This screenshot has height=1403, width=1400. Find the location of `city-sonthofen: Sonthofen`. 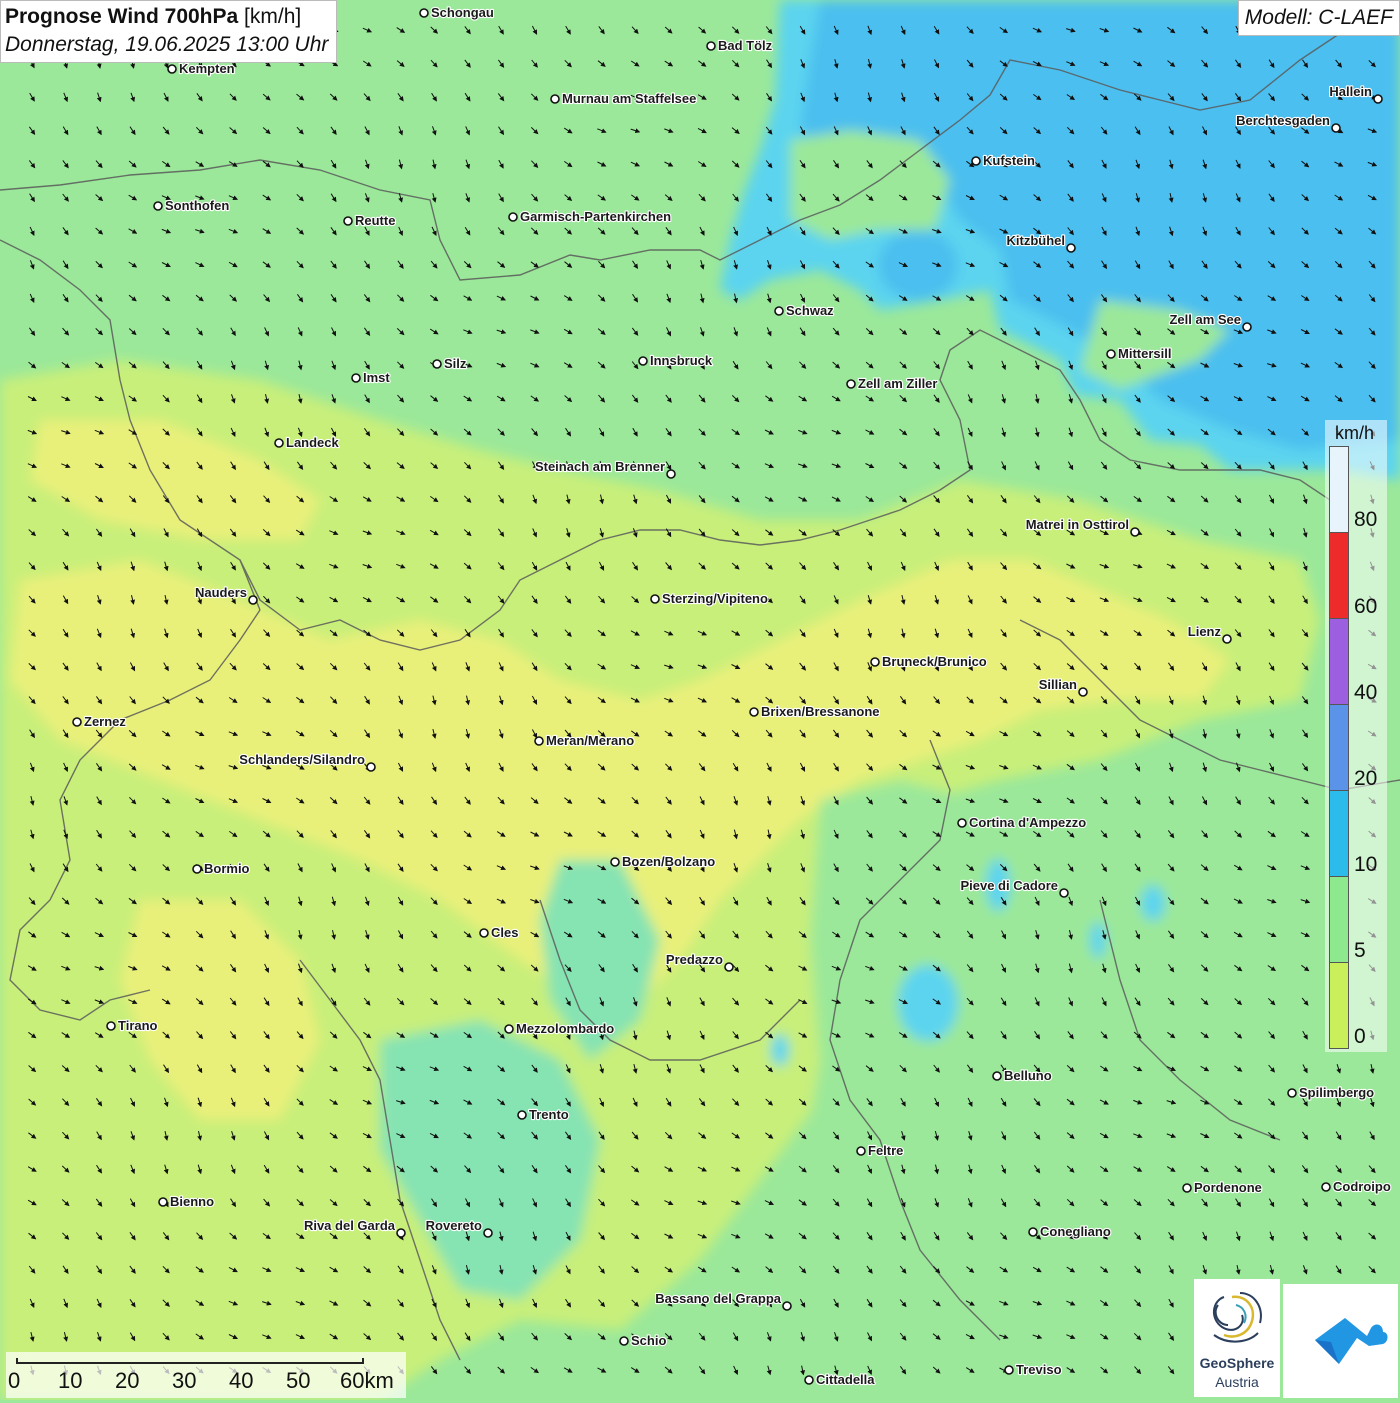

city-sonthofen: Sonthofen is located at coordinates (191, 205).